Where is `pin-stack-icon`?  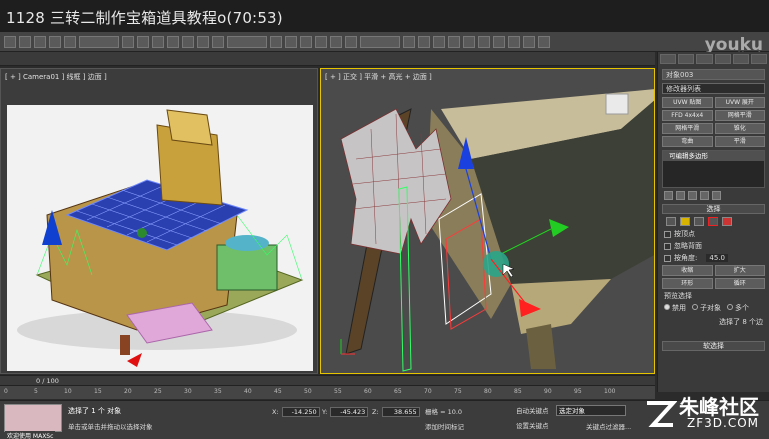
pin-stack-icon is located at coordinates (668, 195).